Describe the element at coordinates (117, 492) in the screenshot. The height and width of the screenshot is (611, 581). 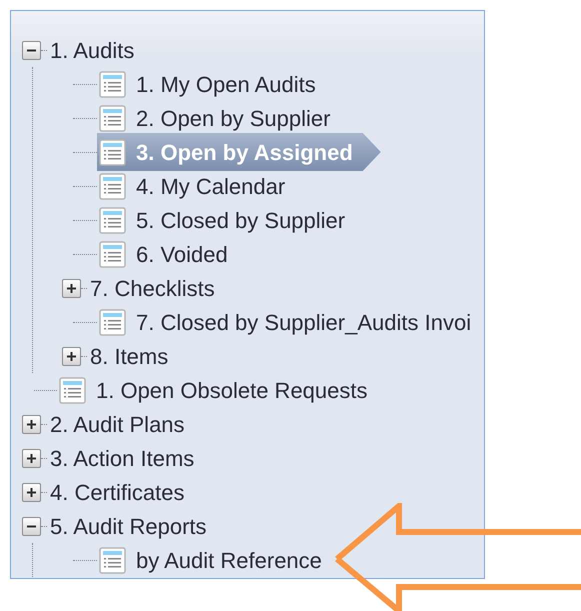
I see `tree-item-label: 4. Certificates` at that location.